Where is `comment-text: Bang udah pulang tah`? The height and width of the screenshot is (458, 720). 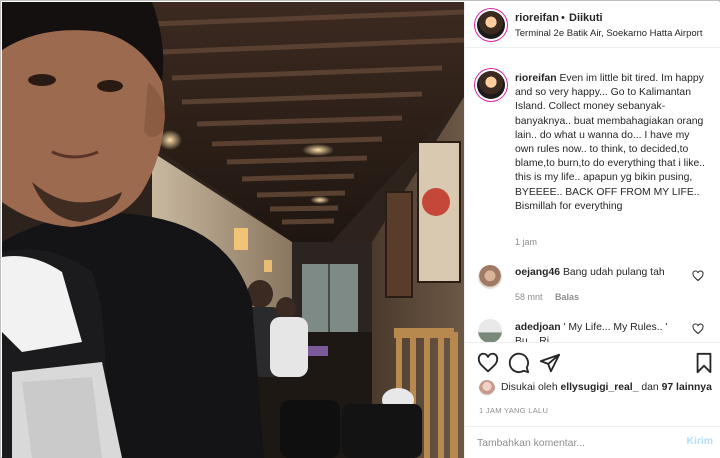
comment-text: Bang udah pulang tah is located at coordinates (613, 272).